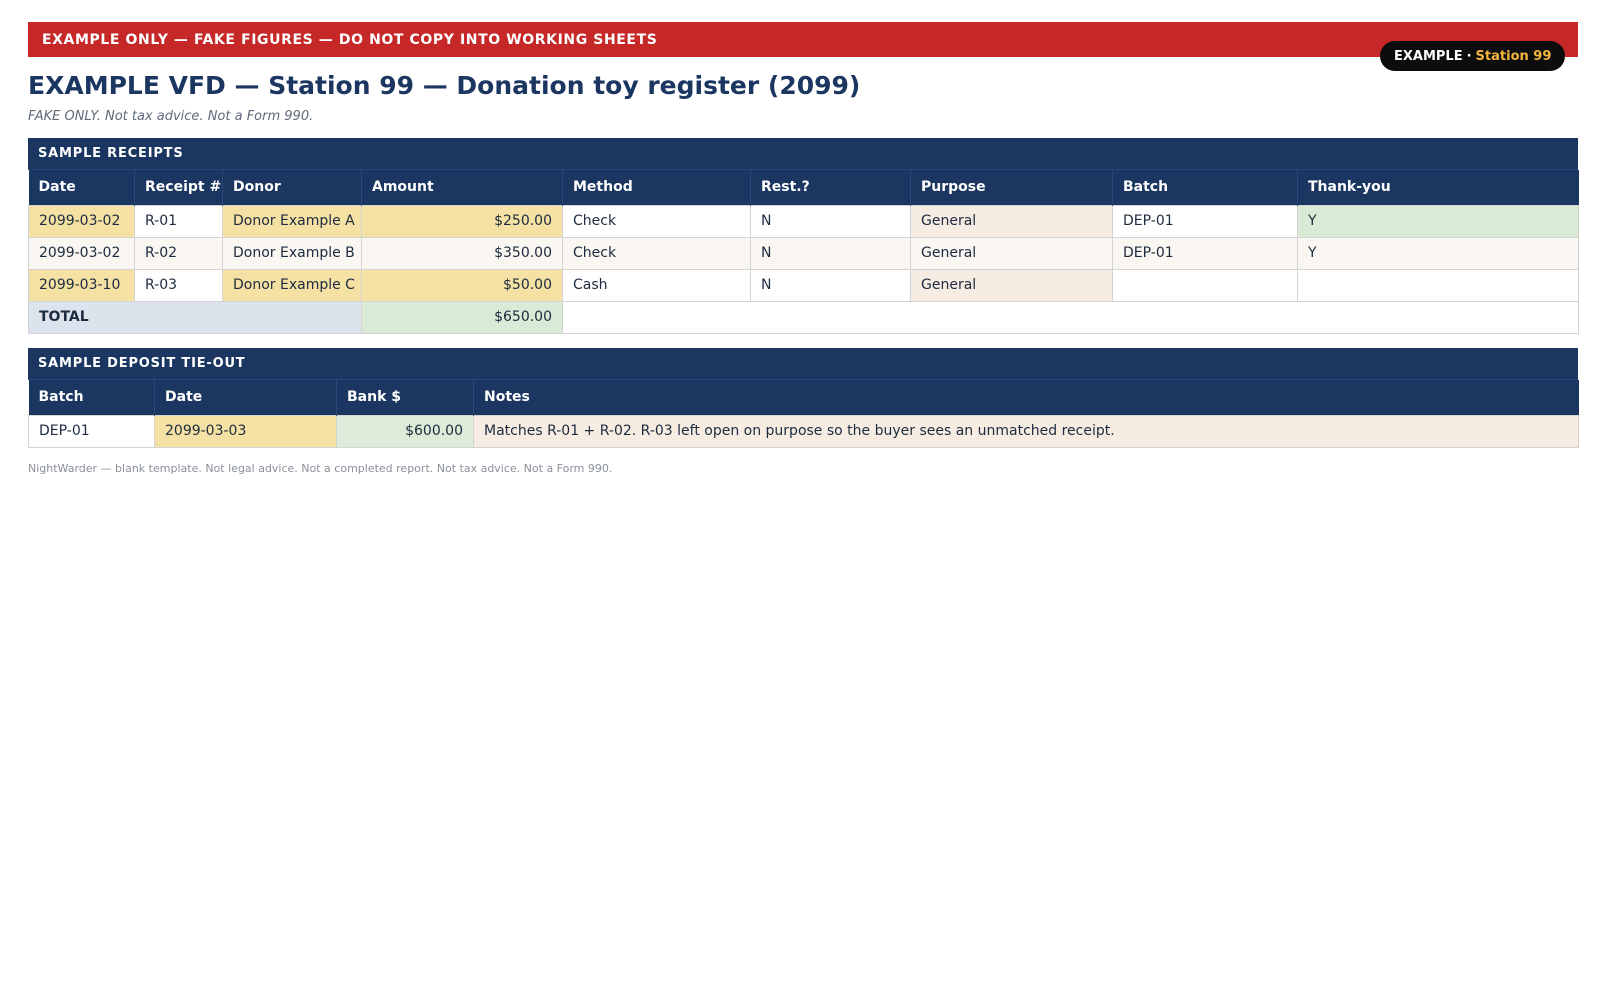 The image size is (1600, 1000). Describe the element at coordinates (462, 285) in the screenshot. I see `cell-amount: $50.00` at that location.